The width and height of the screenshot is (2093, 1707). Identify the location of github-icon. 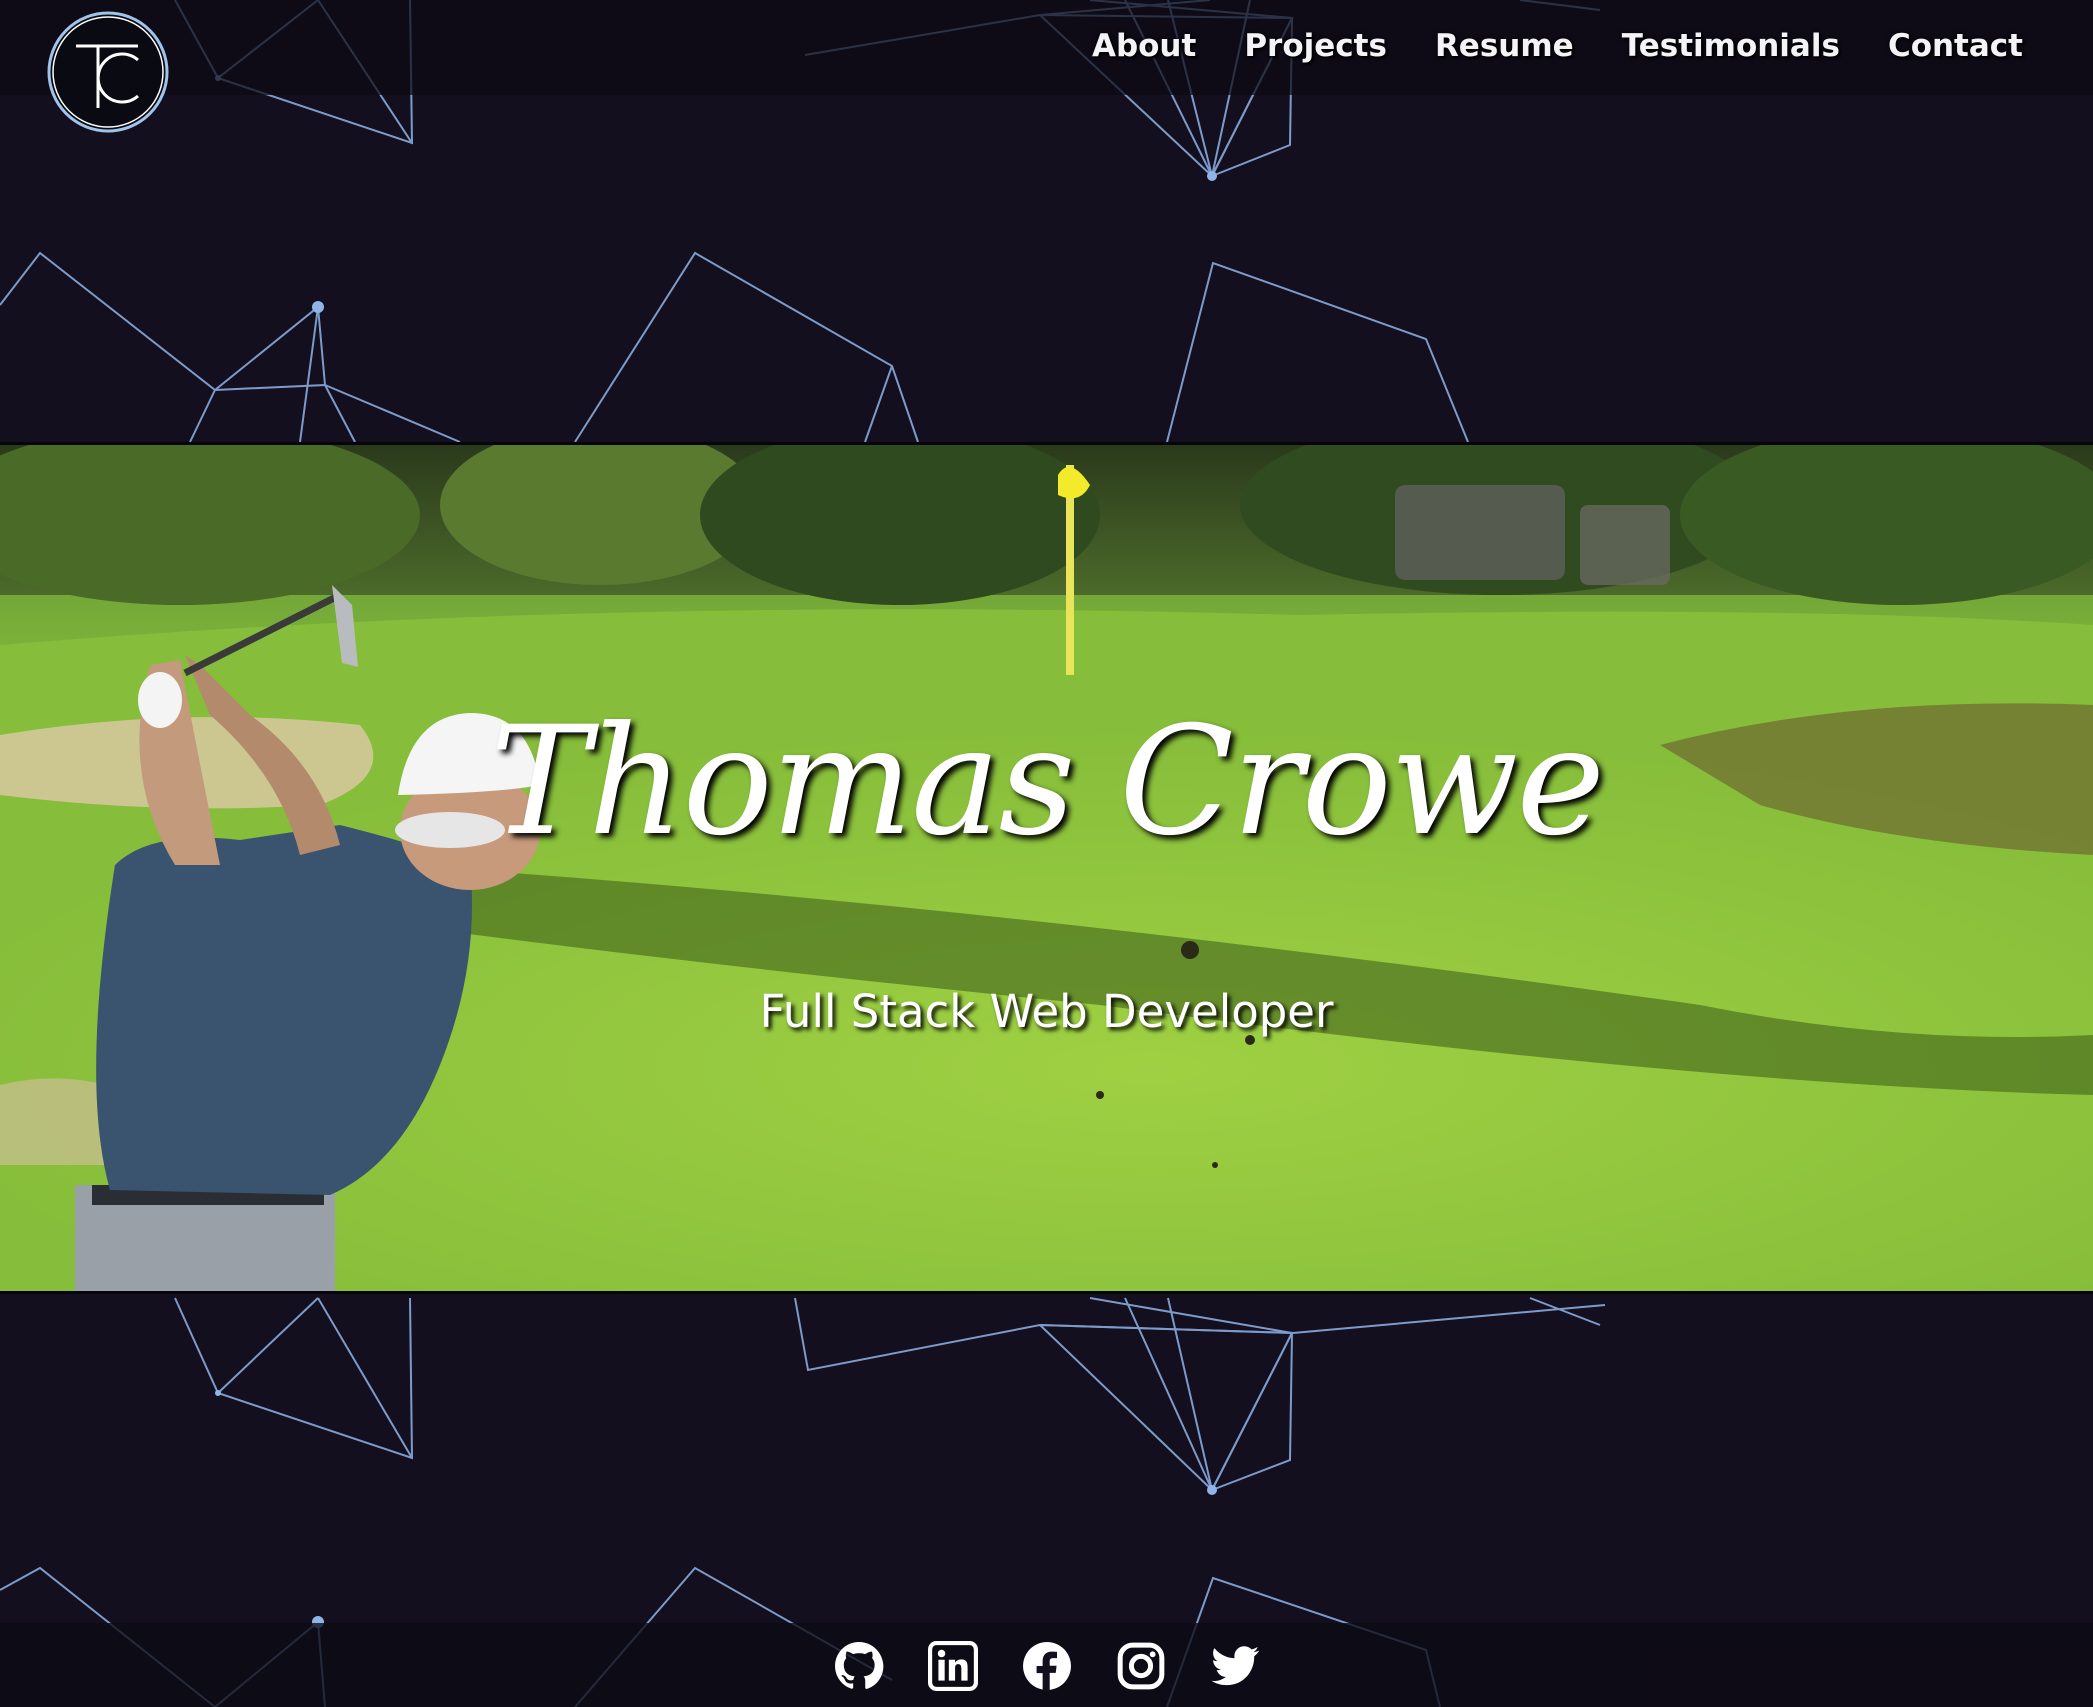
(859, 1666).